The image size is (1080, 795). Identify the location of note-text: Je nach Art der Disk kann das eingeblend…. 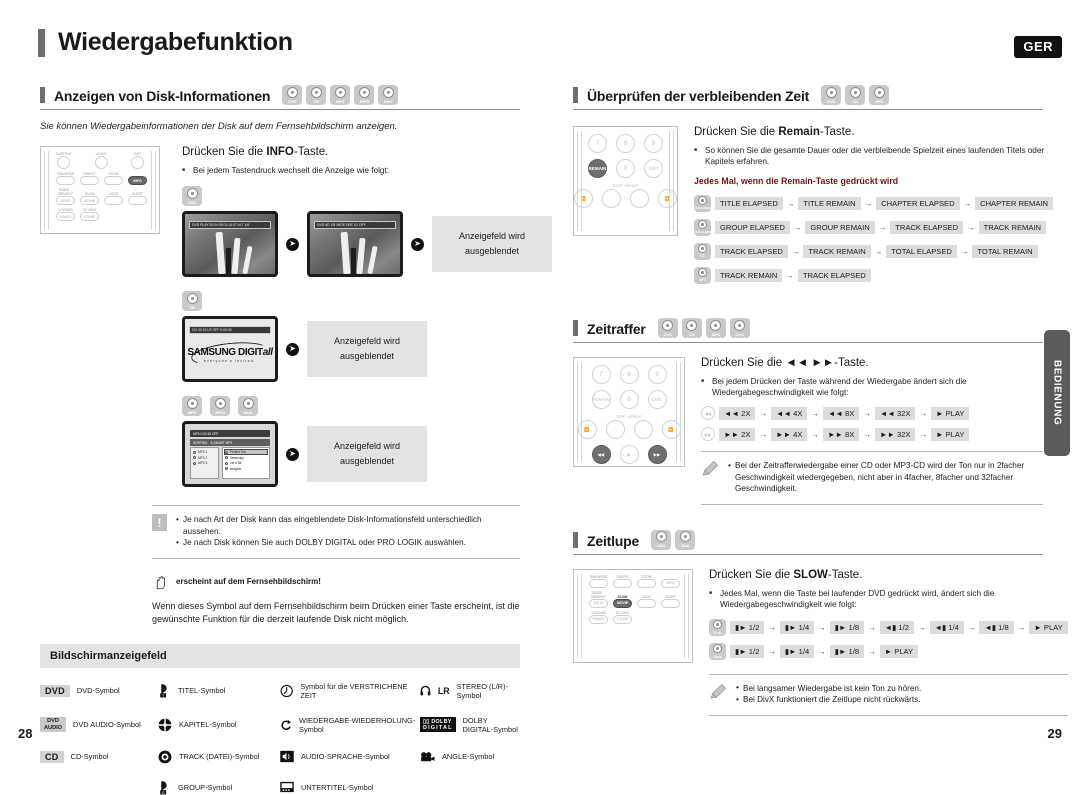
(348, 531).